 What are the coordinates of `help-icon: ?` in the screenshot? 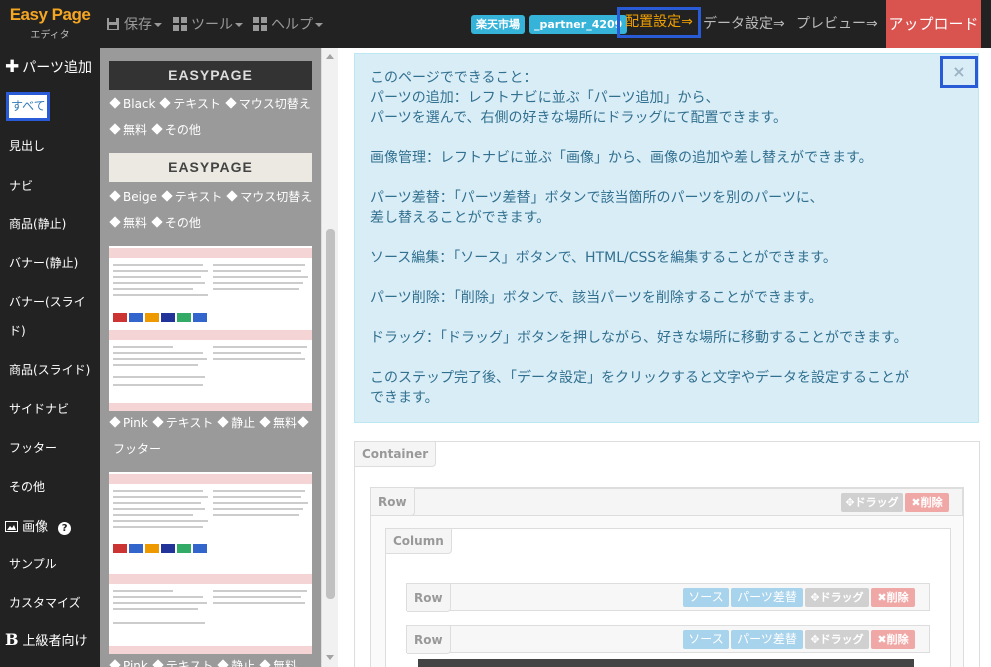 It's located at (65, 528).